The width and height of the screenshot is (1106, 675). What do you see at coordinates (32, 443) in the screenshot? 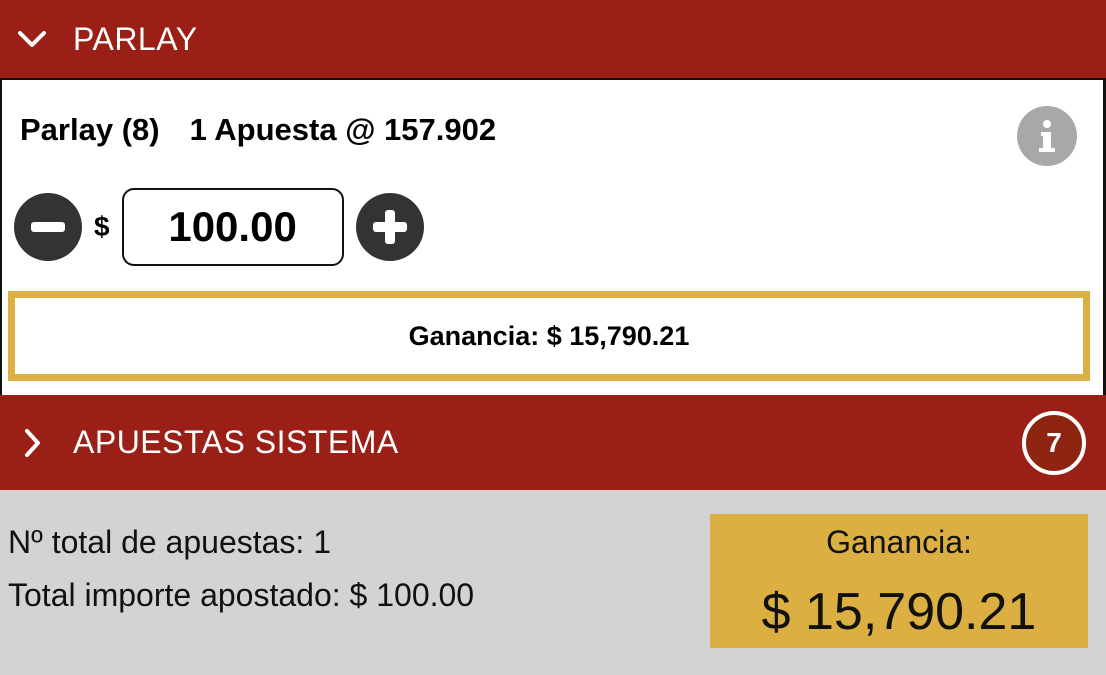
I see `chevron-right-icon` at bounding box center [32, 443].